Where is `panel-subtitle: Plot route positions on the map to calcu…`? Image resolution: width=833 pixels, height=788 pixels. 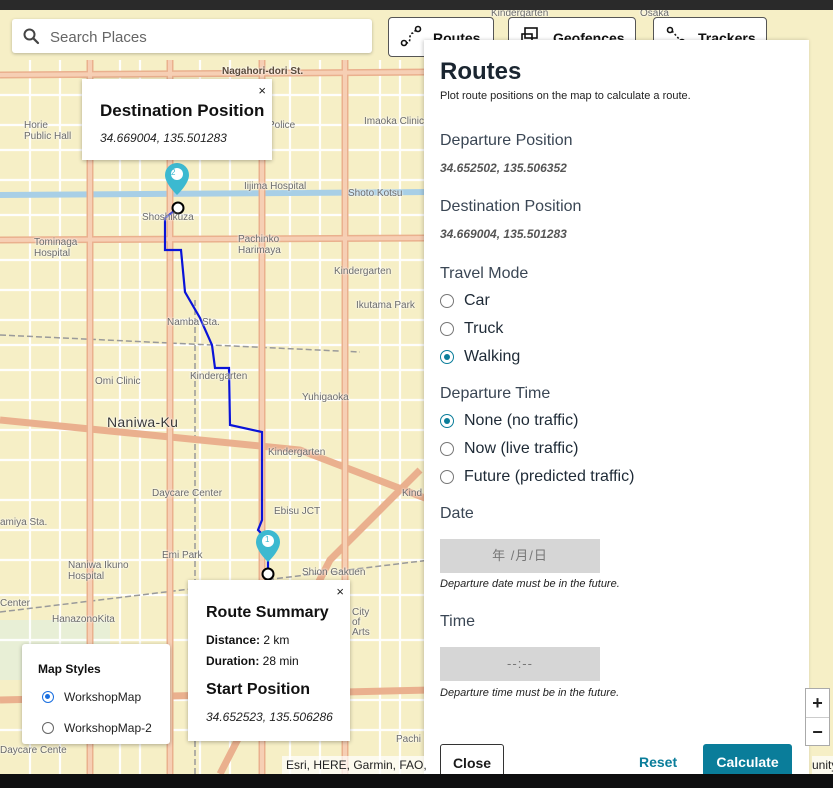
panel-subtitle: Plot route positions on the map to calcu… is located at coordinates (565, 96).